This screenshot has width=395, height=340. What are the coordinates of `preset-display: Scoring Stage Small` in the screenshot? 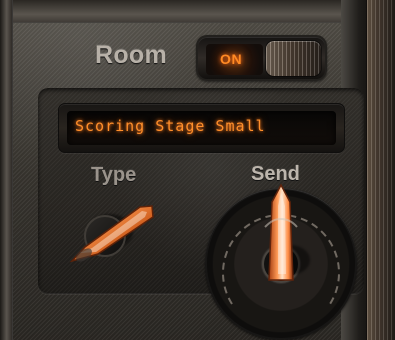 It's located at (201, 128).